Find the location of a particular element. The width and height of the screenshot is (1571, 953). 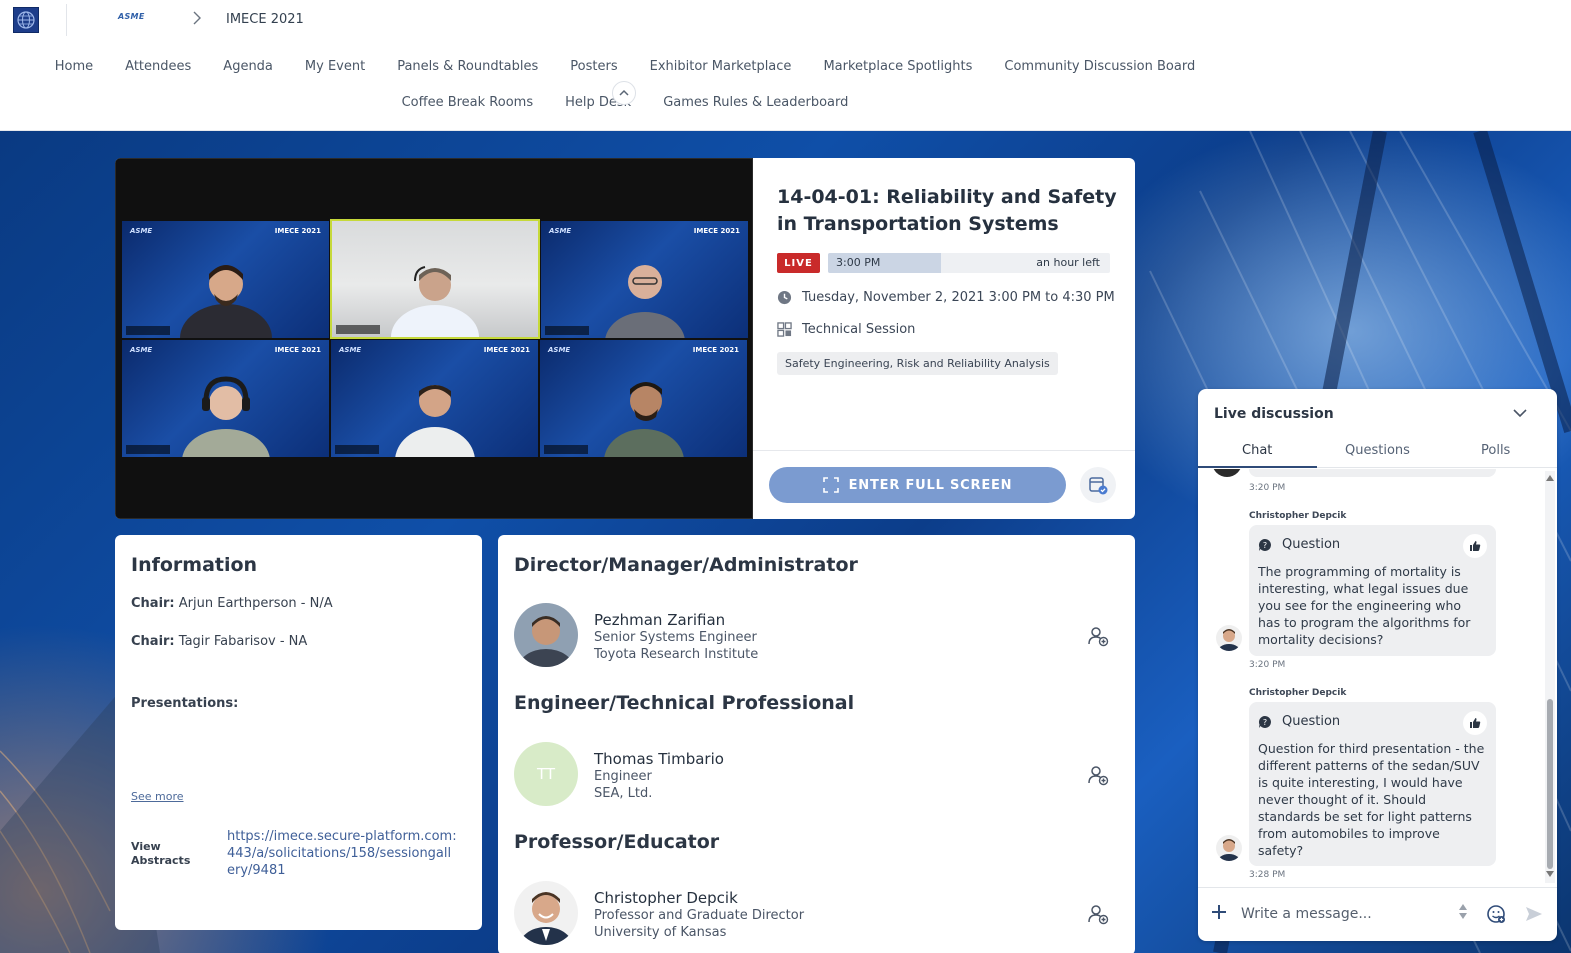

chair-name: Tagir Fabarisov - NA is located at coordinates (243, 641).